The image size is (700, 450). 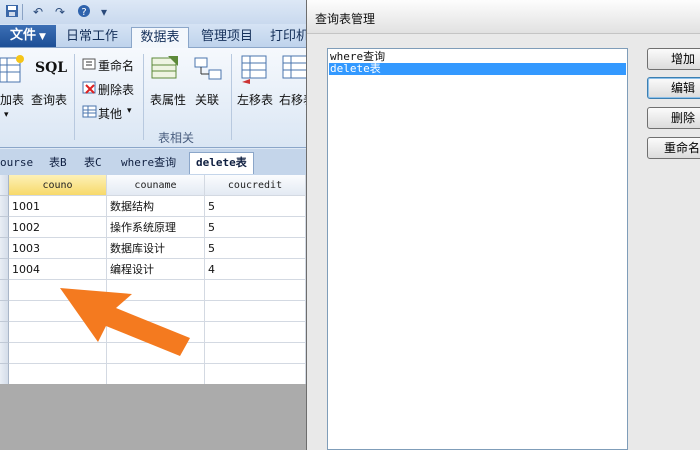 What do you see at coordinates (51, 68) in the screenshot?
I see `sql-icon: SQL` at bounding box center [51, 68].